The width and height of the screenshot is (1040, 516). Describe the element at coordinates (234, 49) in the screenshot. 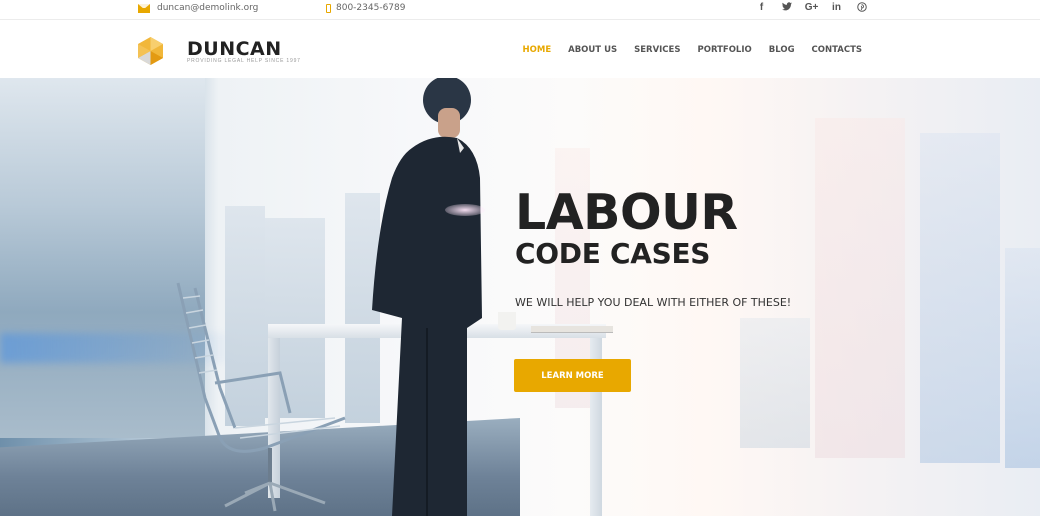

I see `brand-name: DUNCAN` at that location.